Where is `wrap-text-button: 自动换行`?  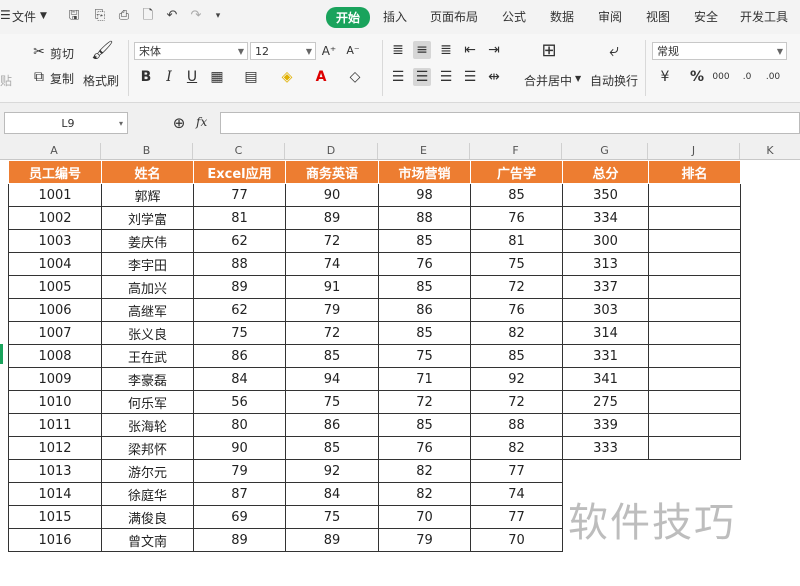
wrap-text-button: 自动换行 is located at coordinates (614, 80).